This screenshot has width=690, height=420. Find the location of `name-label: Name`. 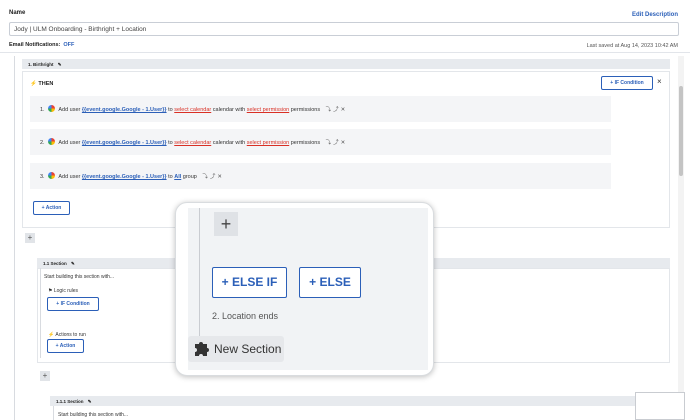

name-label: Name is located at coordinates (17, 13).